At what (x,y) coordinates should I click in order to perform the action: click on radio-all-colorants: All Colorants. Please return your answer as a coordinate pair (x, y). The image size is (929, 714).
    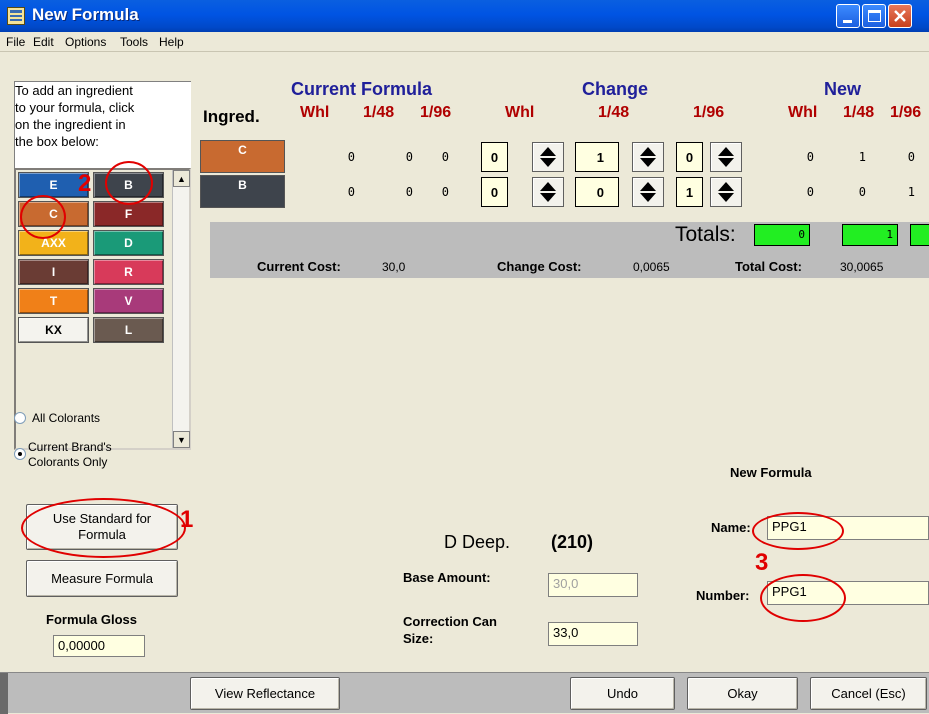
    Looking at the image, I should click on (57, 418).